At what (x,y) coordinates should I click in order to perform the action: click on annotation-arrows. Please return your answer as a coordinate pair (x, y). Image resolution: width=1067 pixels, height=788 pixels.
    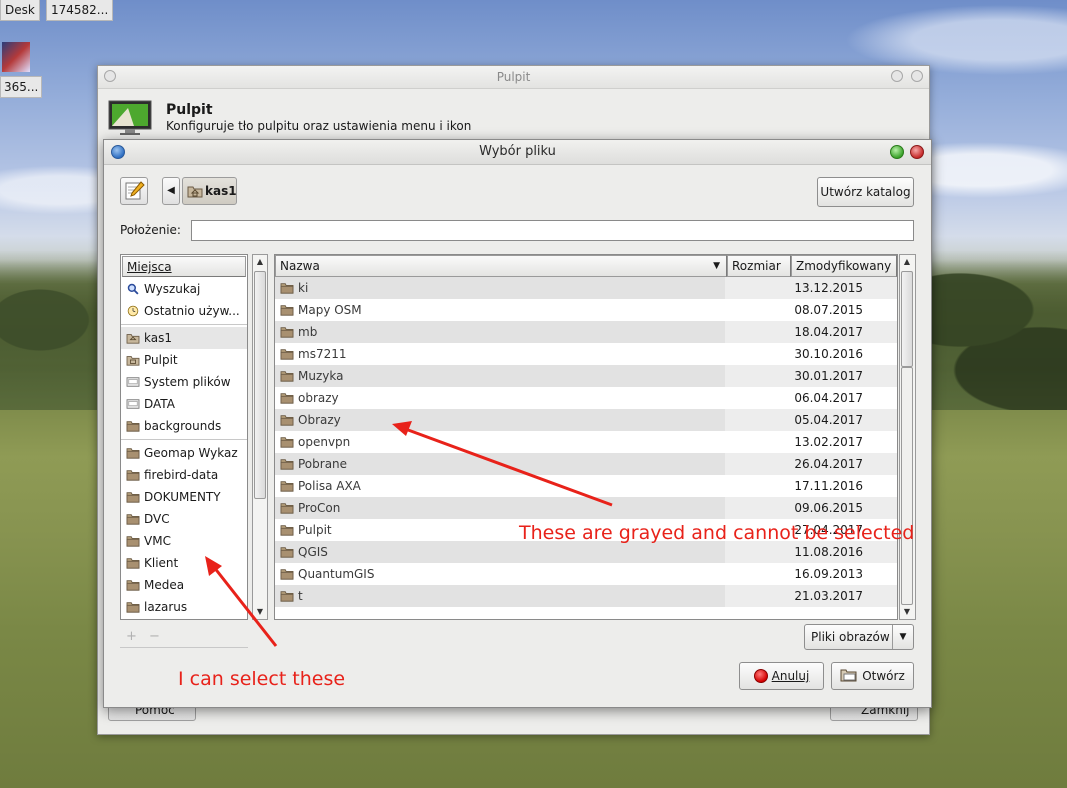
    Looking at the image, I should click on (409, 534).